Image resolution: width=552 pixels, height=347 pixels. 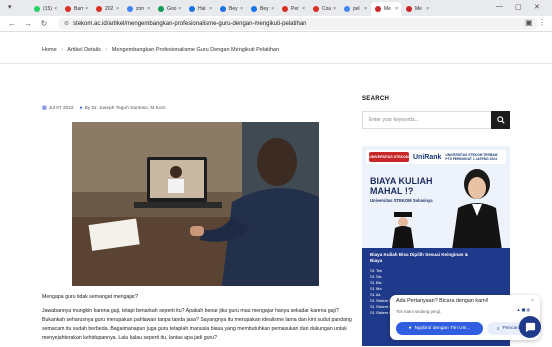 I want to click on minimize-icon: —, so click(x=499, y=6).